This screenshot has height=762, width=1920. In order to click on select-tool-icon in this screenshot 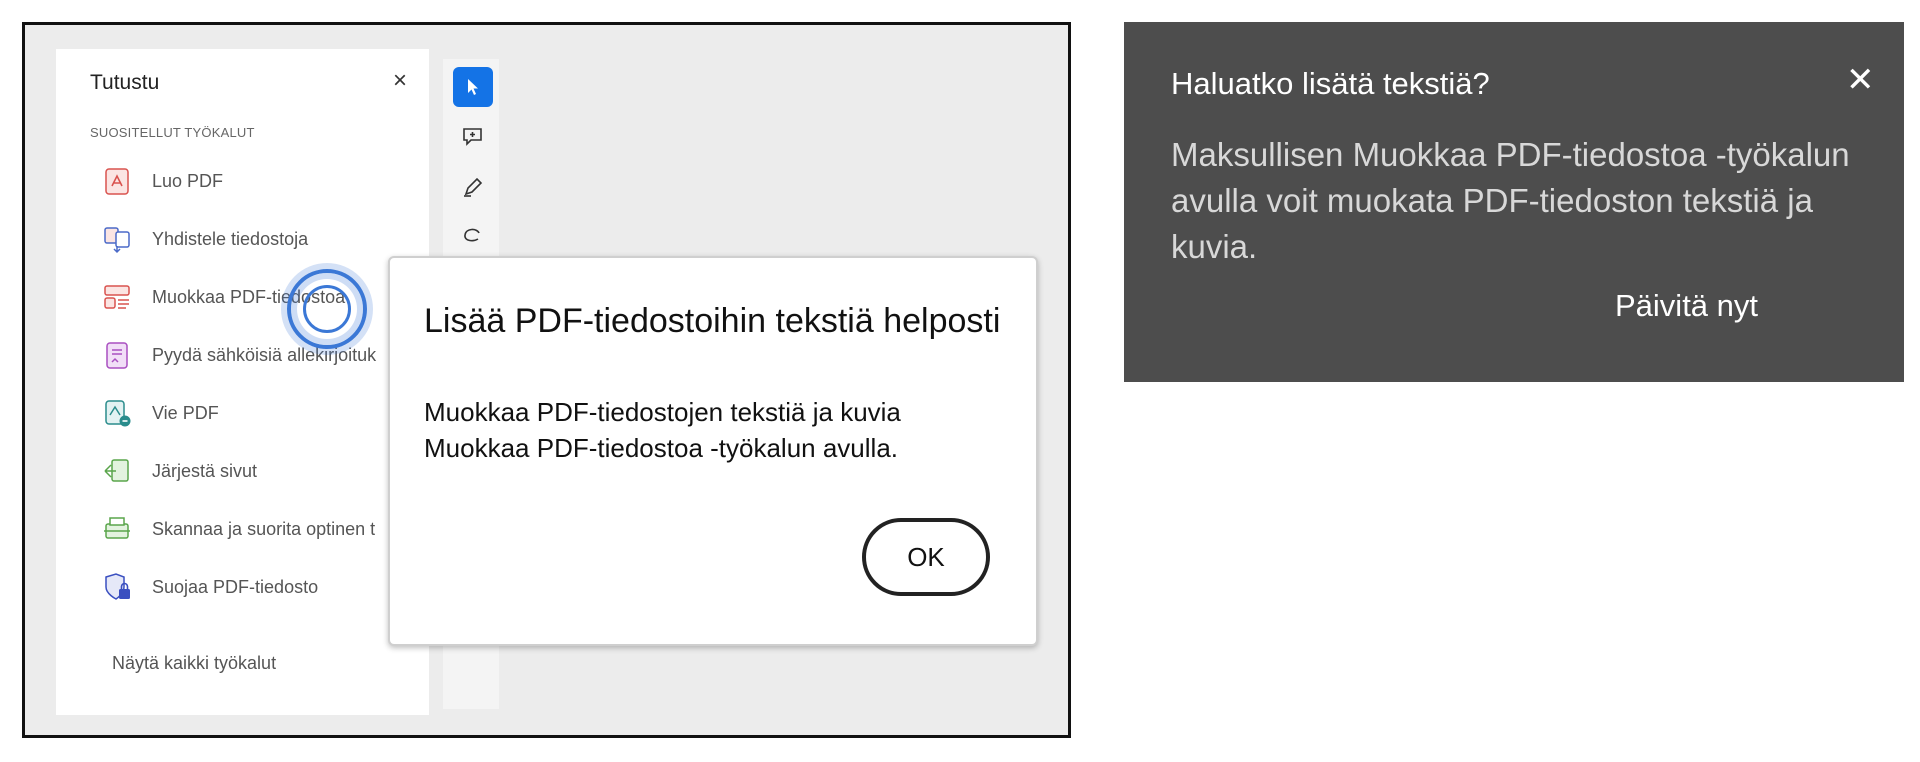, I will do `click(473, 87)`.